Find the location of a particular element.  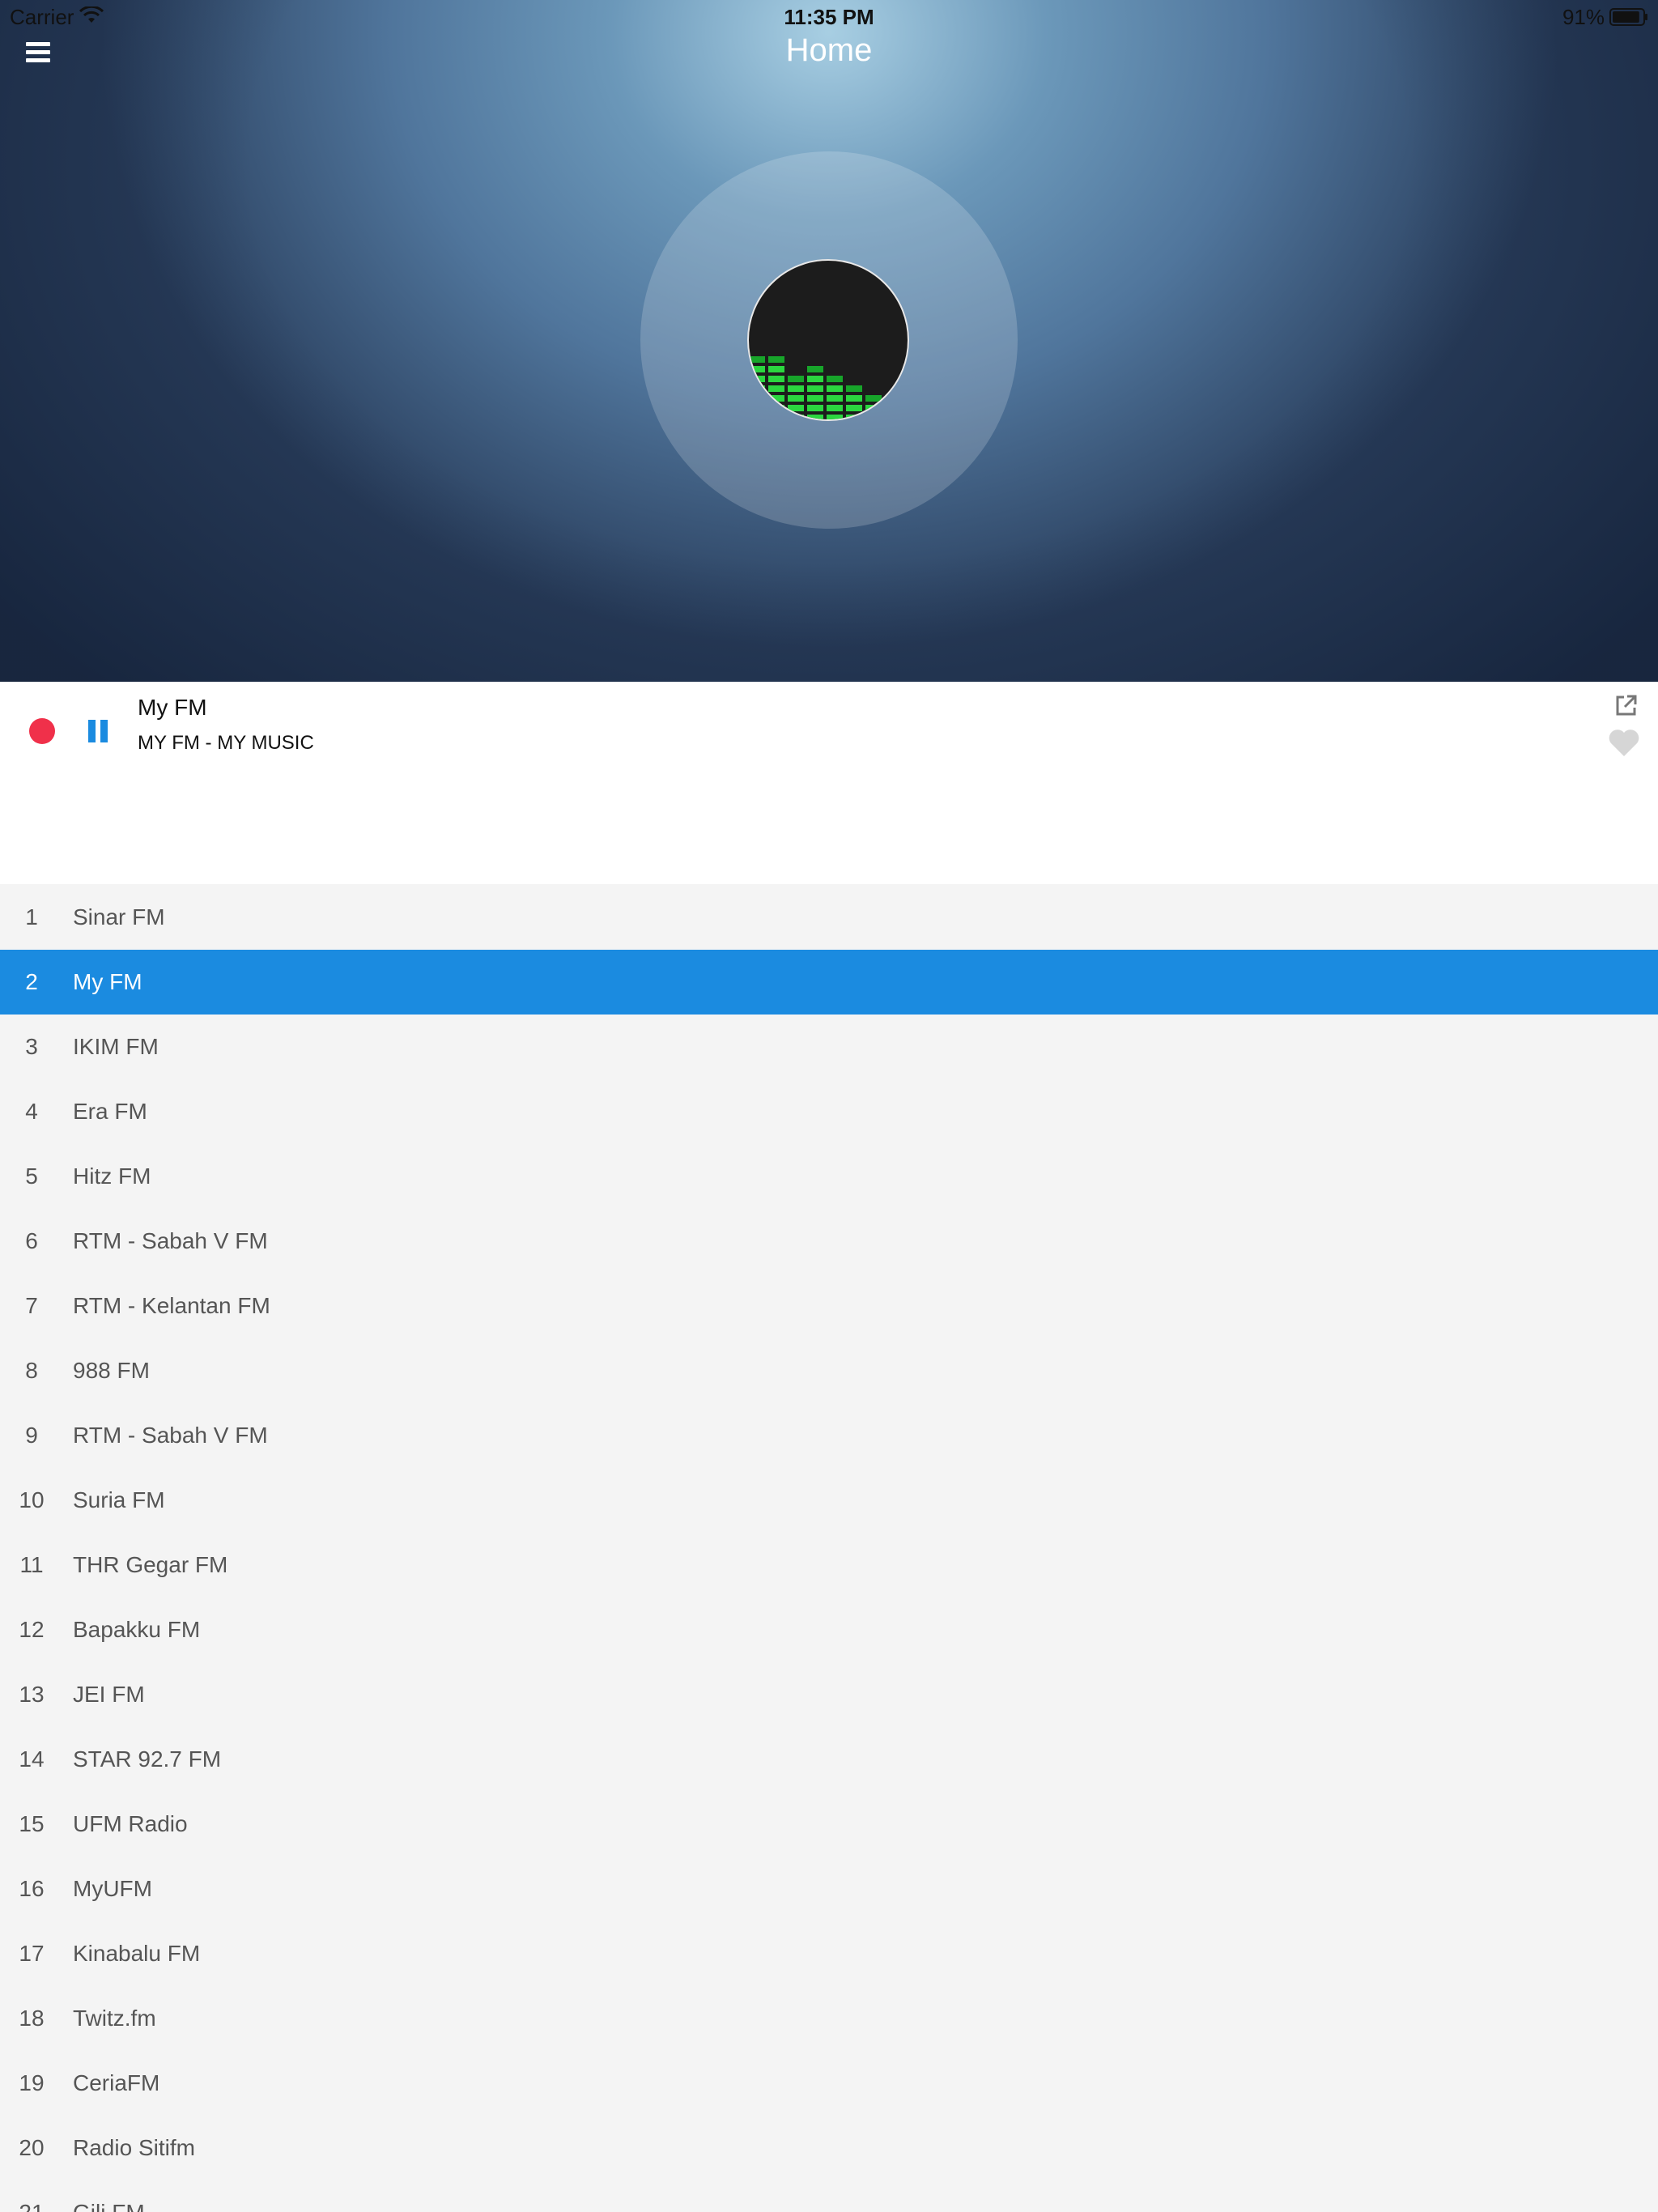

station-row: 19 CeriaFM is located at coordinates (829, 2083).